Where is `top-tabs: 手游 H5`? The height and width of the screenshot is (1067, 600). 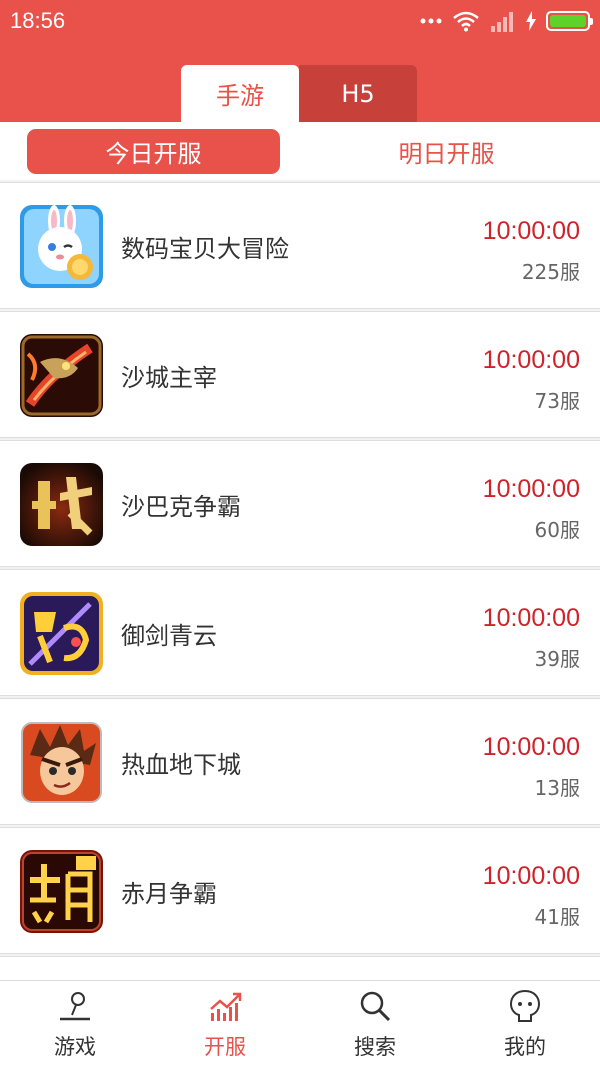 top-tabs: 手游 H5 is located at coordinates (299, 93).